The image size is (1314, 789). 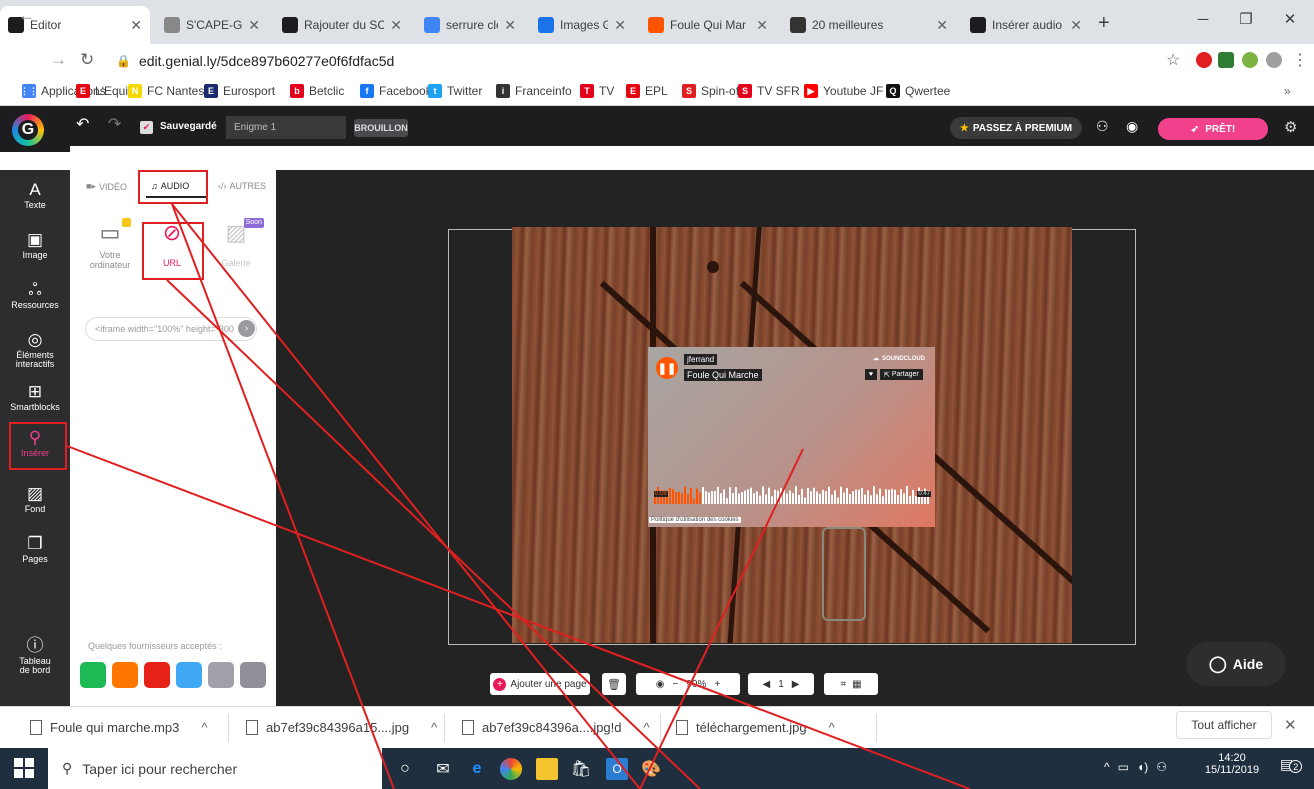 I want to click on network-icon: ⚇, so click(x=1161, y=767).